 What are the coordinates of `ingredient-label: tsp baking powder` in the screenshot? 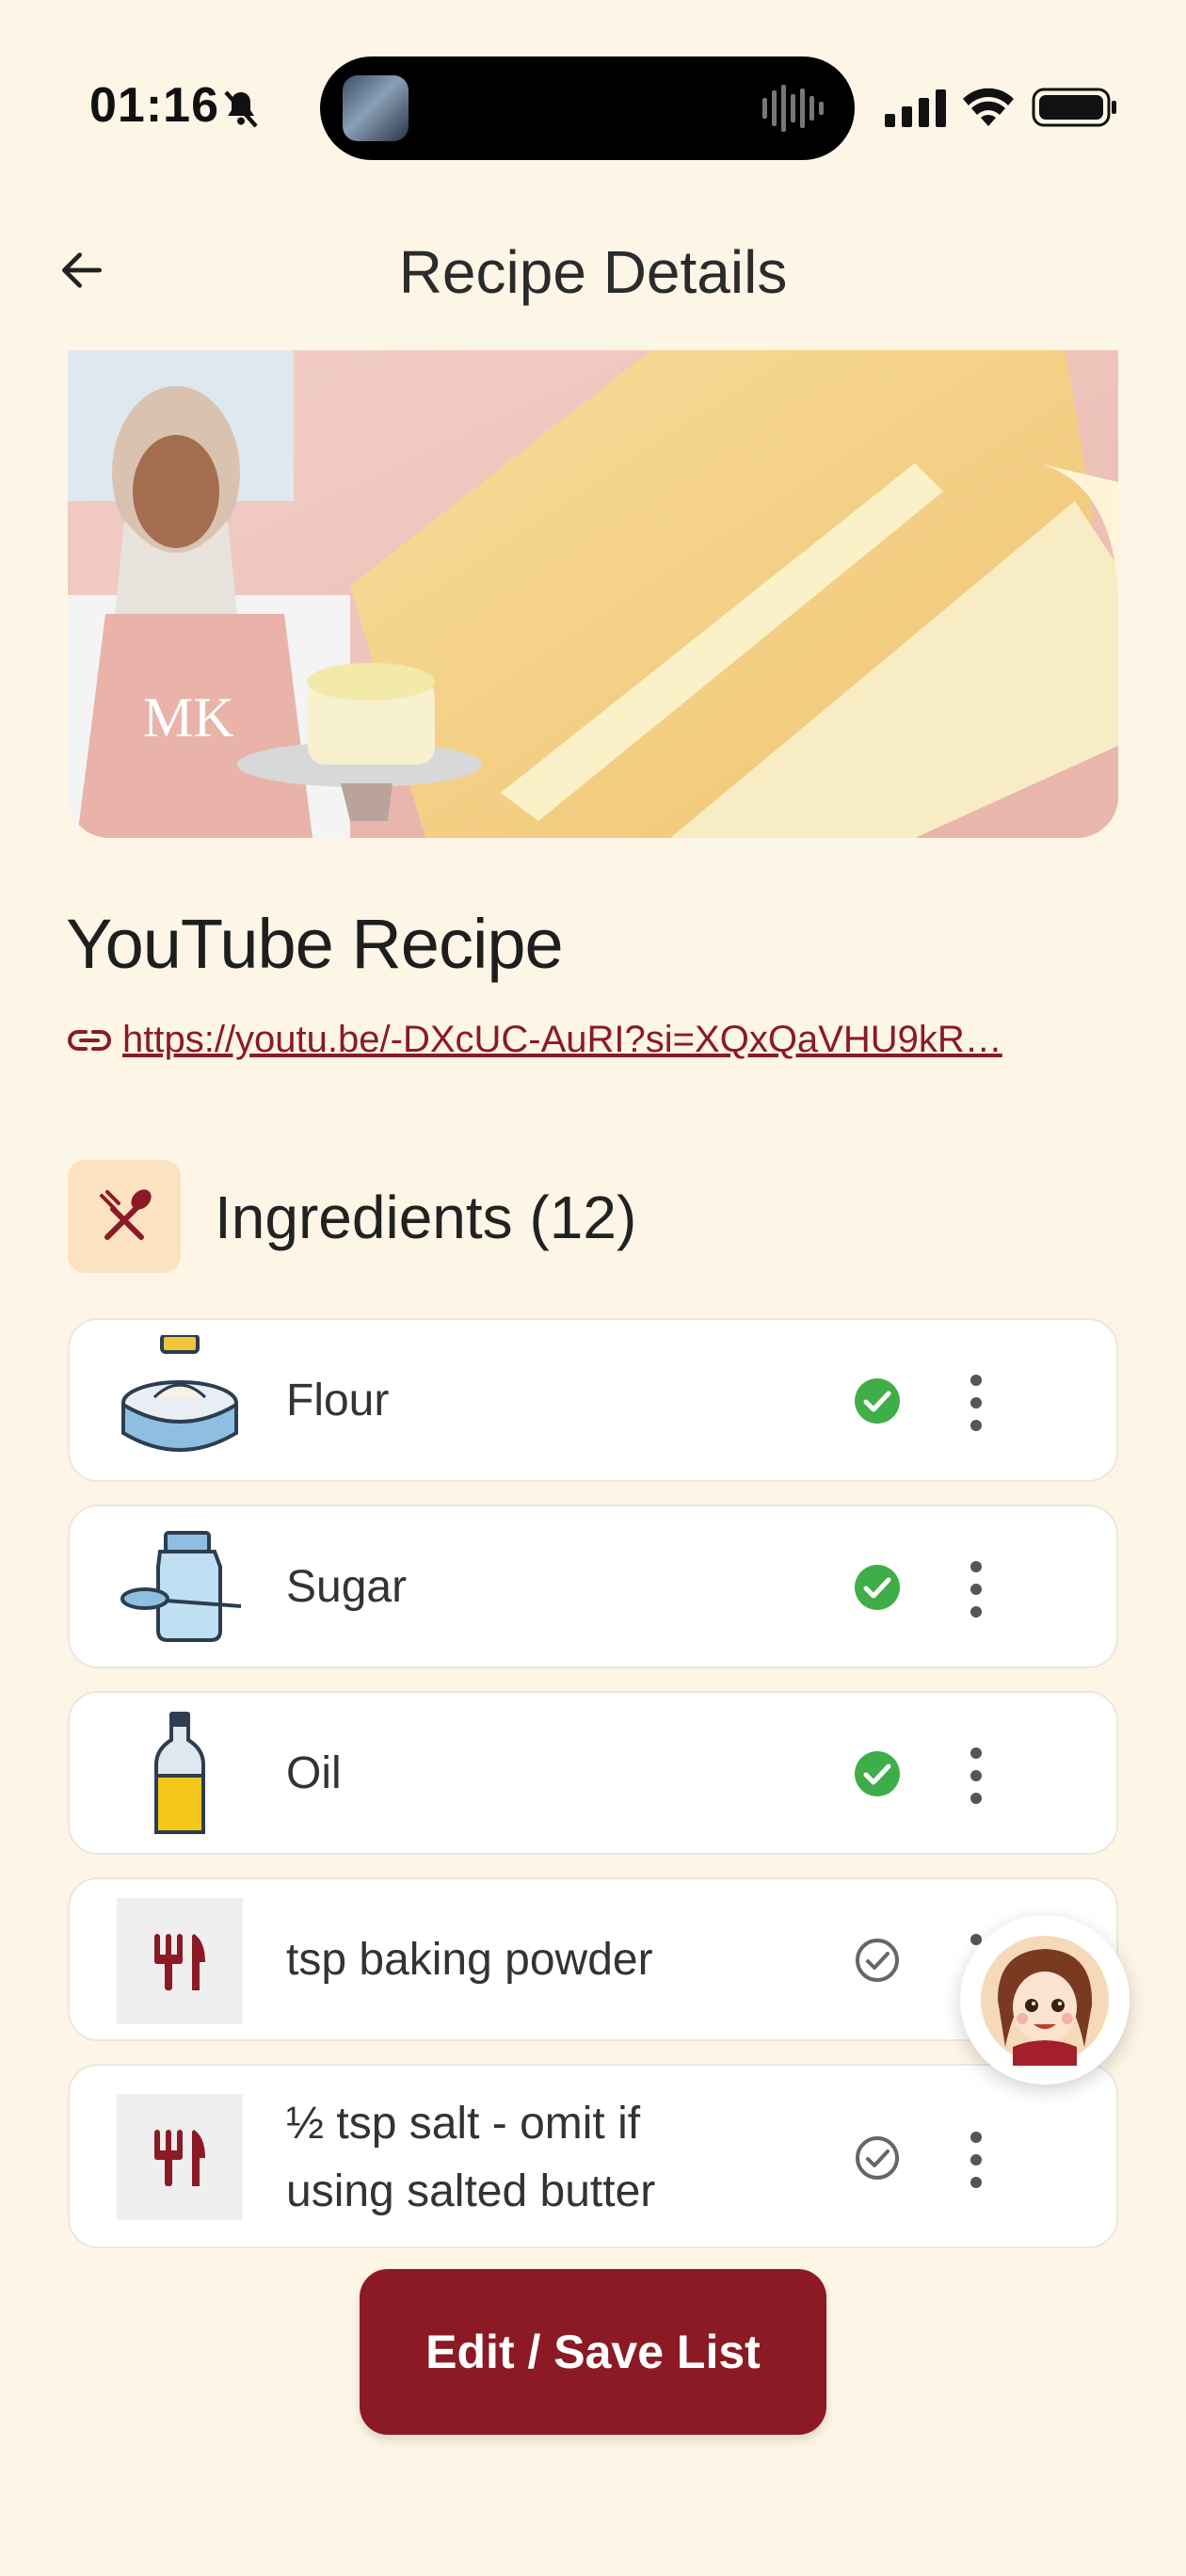 It's located at (469, 1960).